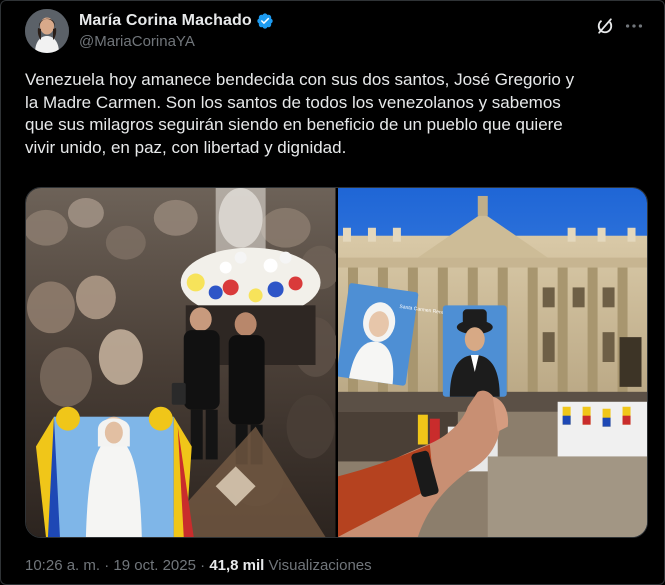 The width and height of the screenshot is (665, 585). Describe the element at coordinates (605, 26) in the screenshot. I see `grok-icon` at that location.